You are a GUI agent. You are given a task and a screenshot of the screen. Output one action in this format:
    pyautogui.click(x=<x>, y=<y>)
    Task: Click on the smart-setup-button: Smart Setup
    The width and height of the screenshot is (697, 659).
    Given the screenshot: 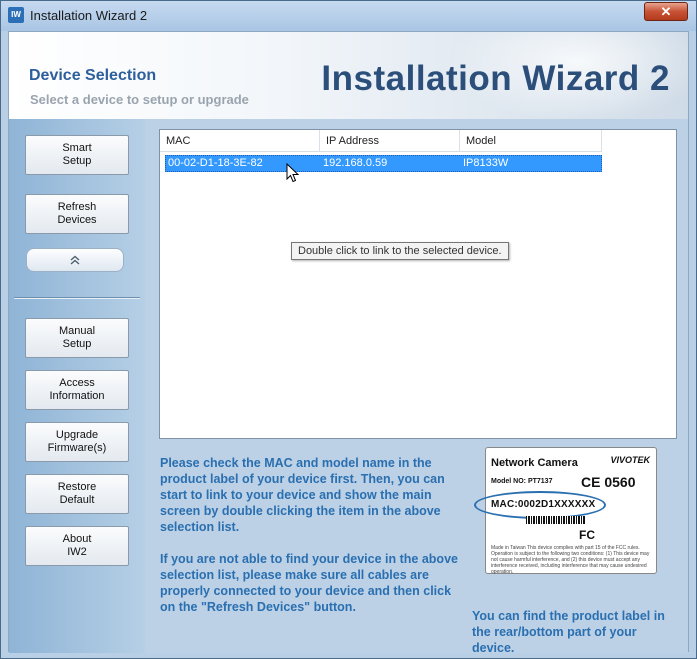 What is the action you would take?
    pyautogui.click(x=77, y=155)
    